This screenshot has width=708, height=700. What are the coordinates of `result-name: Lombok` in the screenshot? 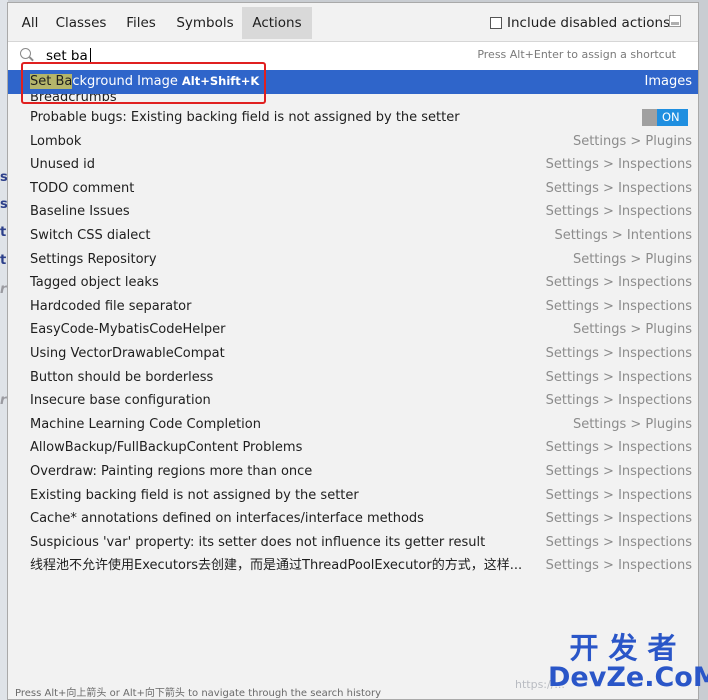 It's located at (56, 141).